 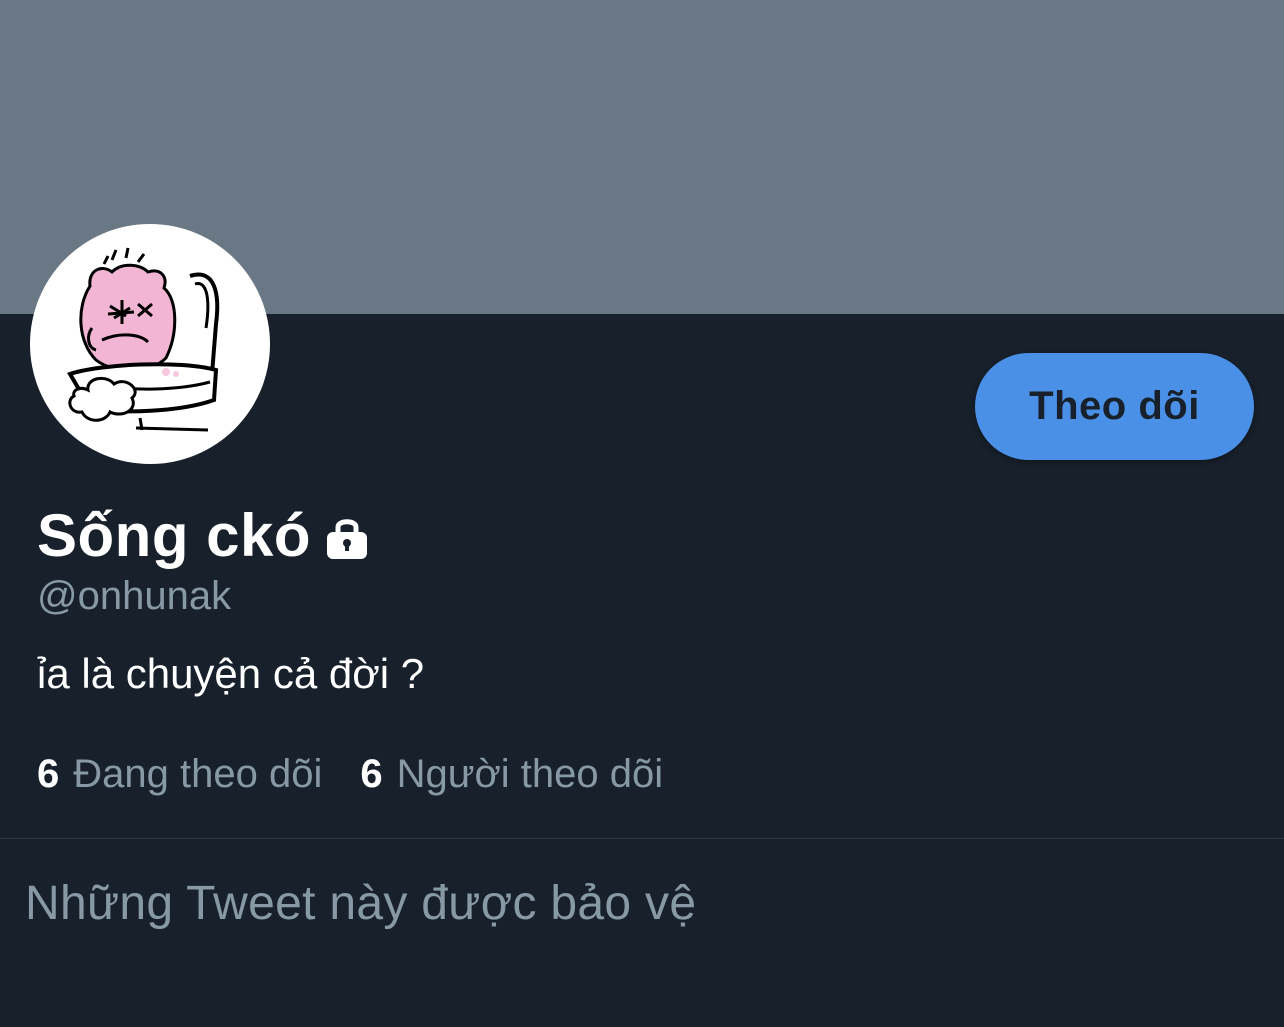 I want to click on followers-label: Người theo dõi, so click(x=530, y=774).